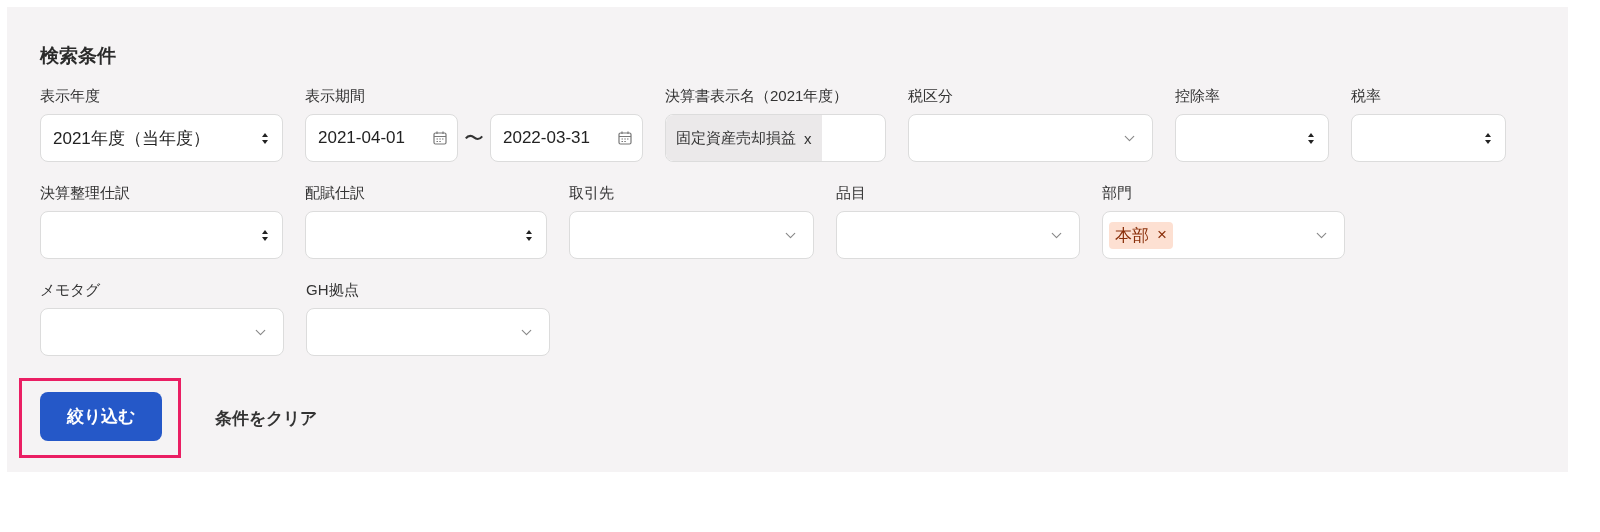 This screenshot has height=532, width=1600. Describe the element at coordinates (851, 193) in the screenshot. I see `field-label: 品目` at that location.